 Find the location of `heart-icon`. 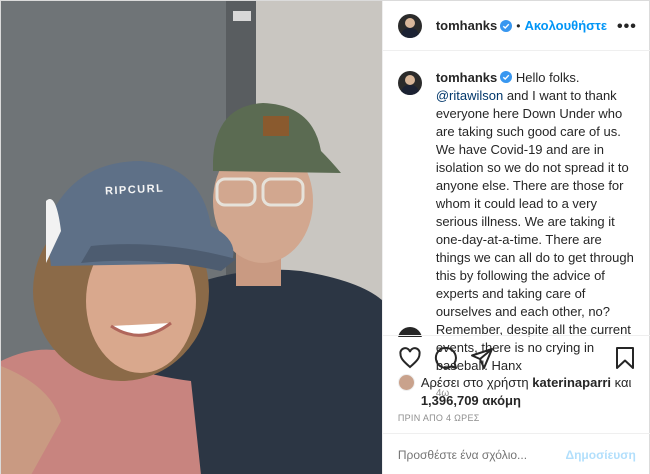

heart-icon is located at coordinates (410, 358).